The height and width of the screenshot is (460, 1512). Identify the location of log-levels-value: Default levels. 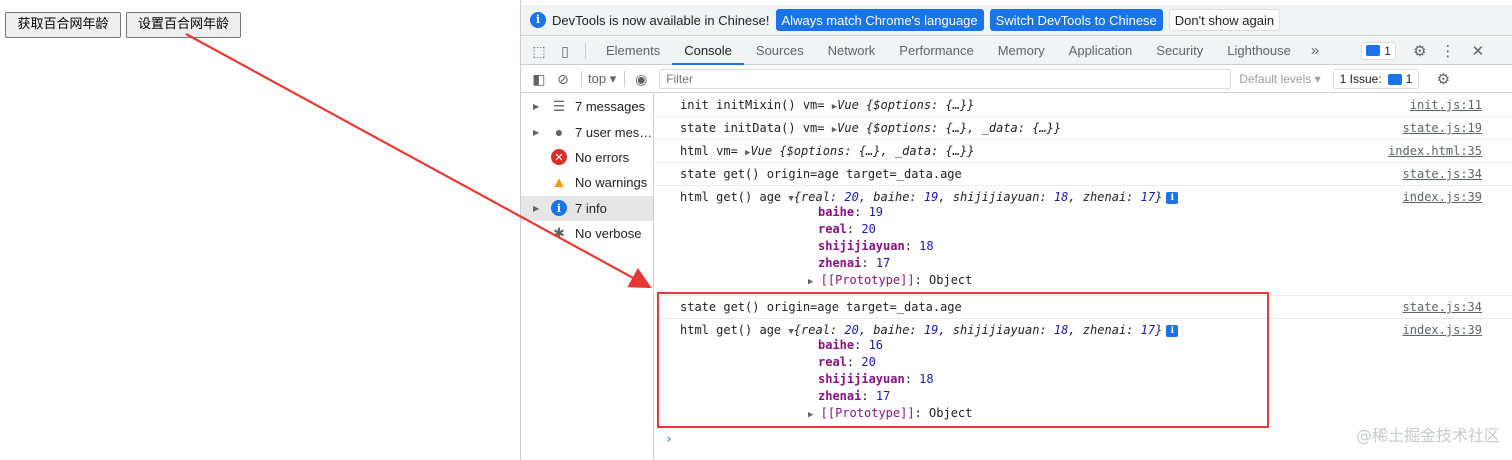
(1275, 79).